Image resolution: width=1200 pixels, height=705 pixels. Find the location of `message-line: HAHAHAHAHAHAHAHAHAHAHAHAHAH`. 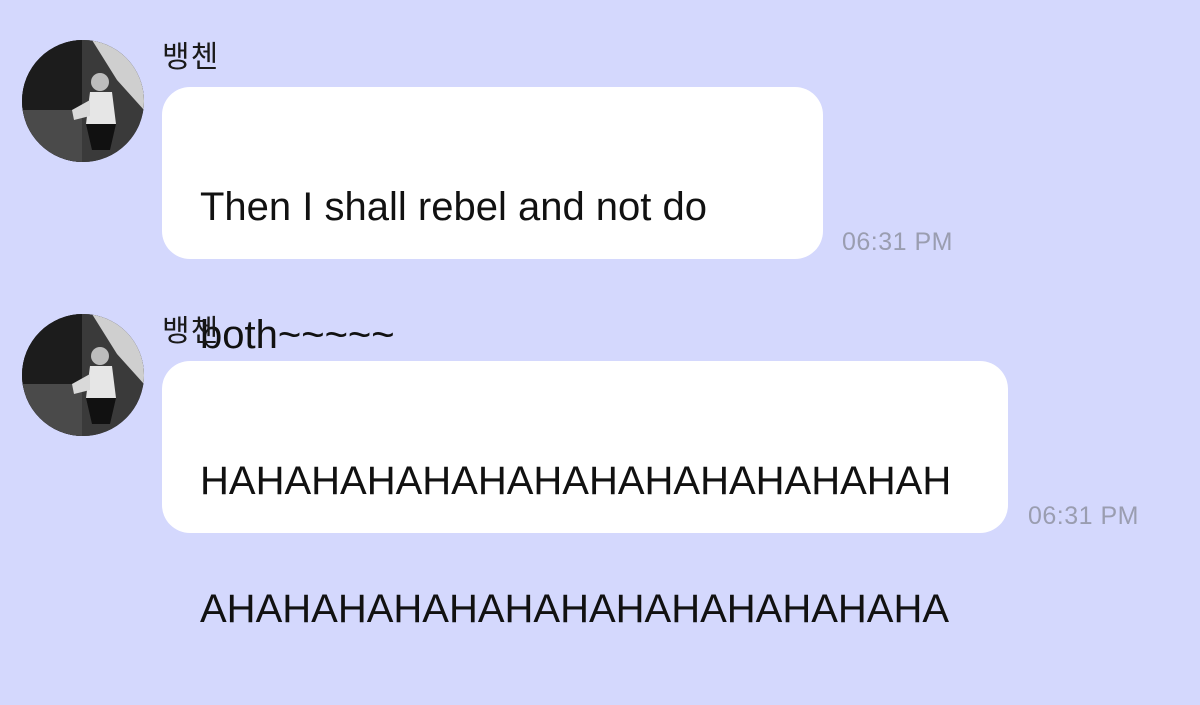

message-line: HAHAHAHAHAHAHAHAHAHAHAHAHAH is located at coordinates (576, 481).